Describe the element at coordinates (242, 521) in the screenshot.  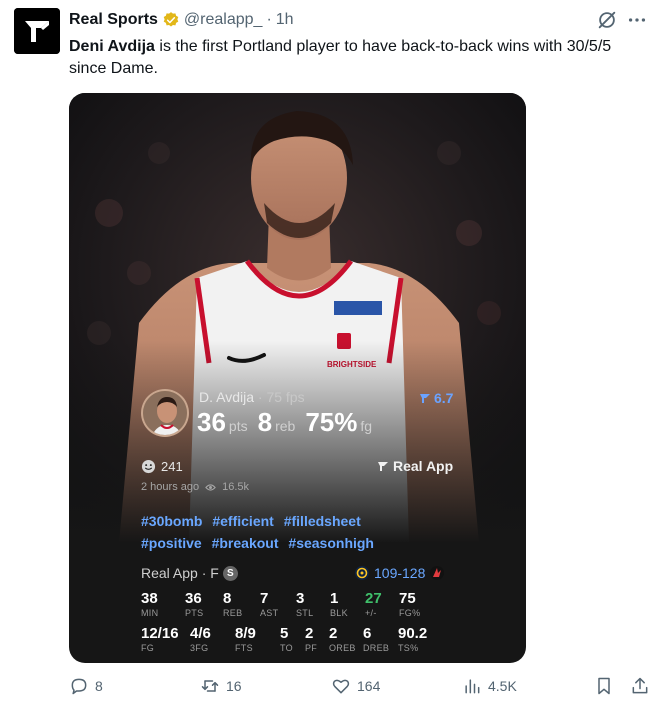
I see `hashtag: #efficient` at that location.